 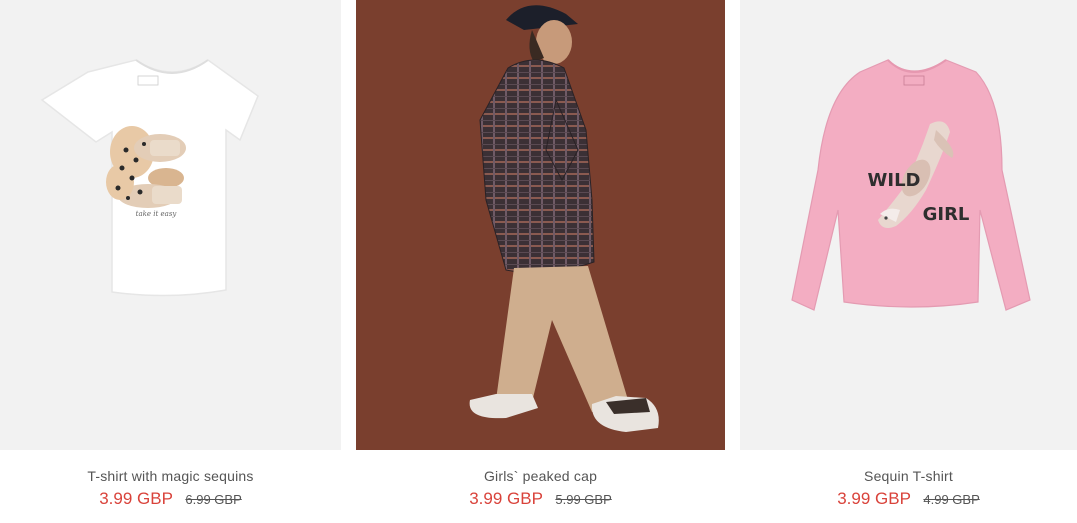 I want to click on svg-text: GIRL, so click(x=946, y=214).